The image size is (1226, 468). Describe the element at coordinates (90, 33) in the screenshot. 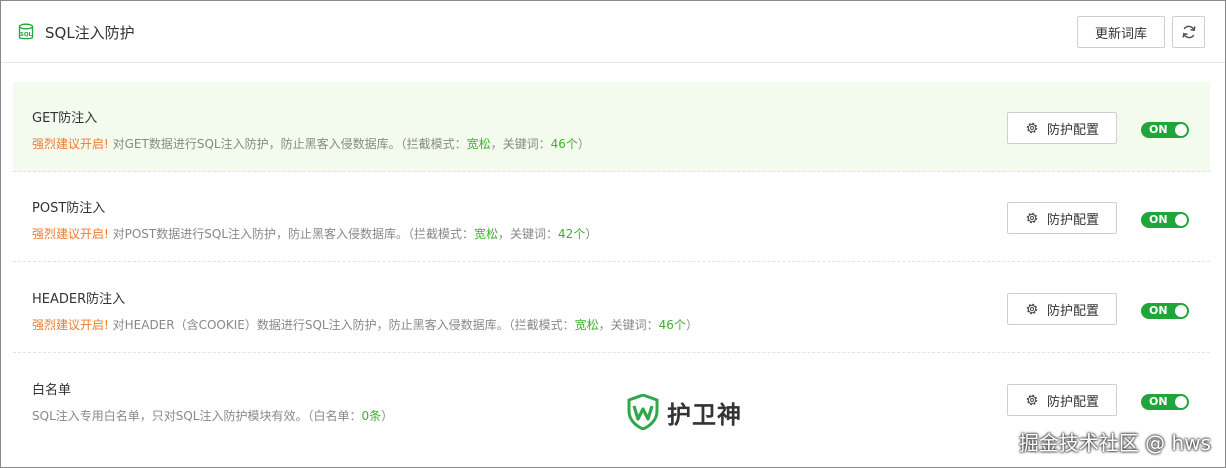

I see `page-title: SQL注入防护` at that location.